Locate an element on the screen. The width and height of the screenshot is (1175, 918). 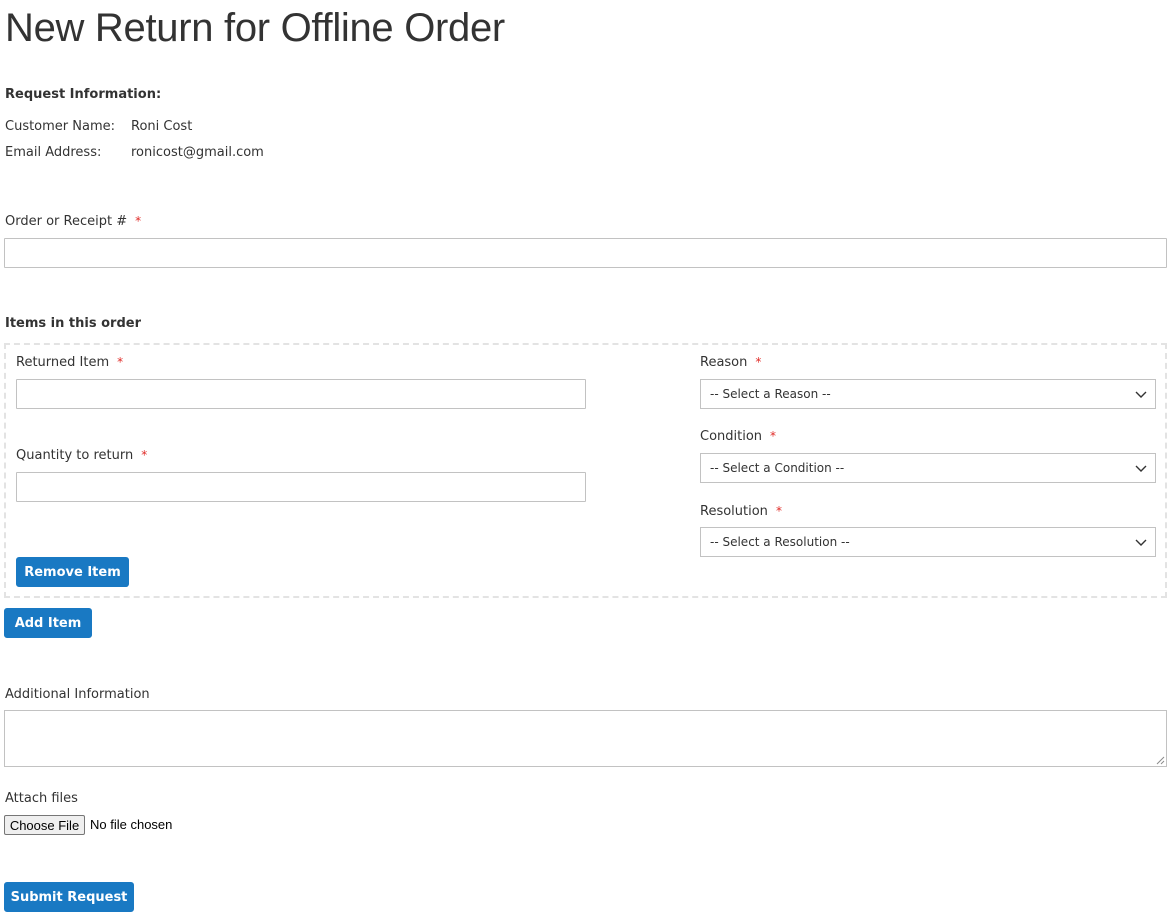
email-label: Email Address: is located at coordinates (53, 152).